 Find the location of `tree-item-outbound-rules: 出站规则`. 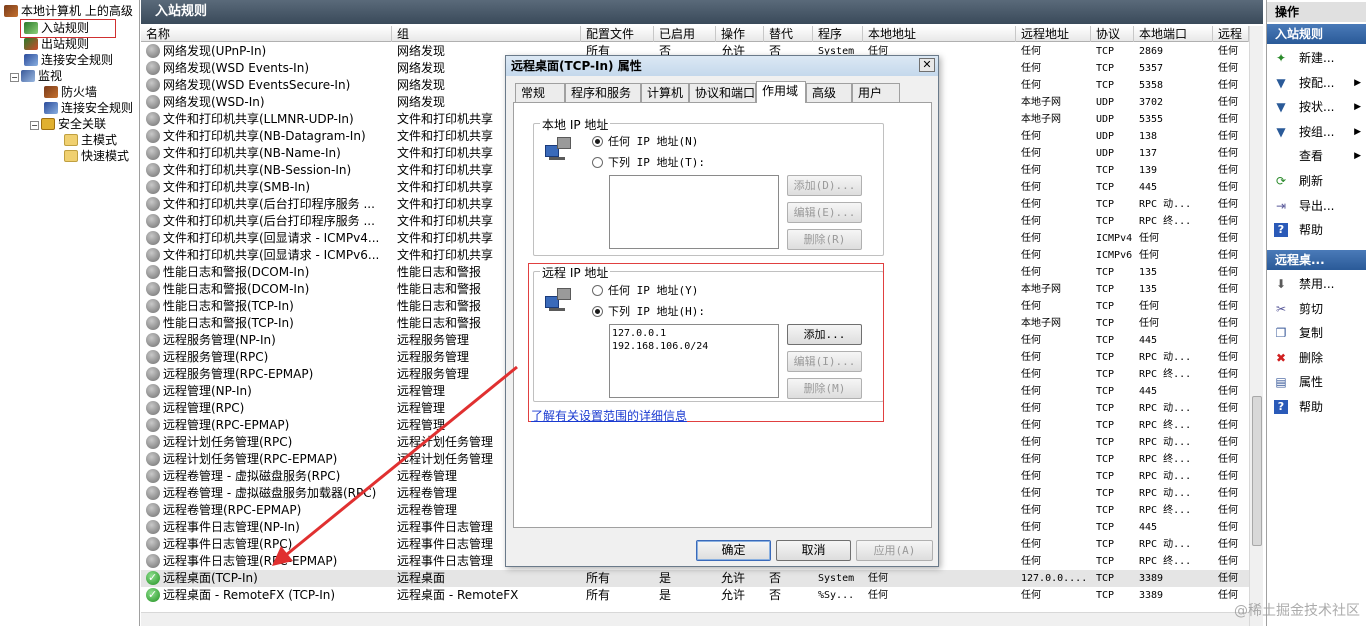

tree-item-outbound-rules: 出站规则 is located at coordinates (56, 44).